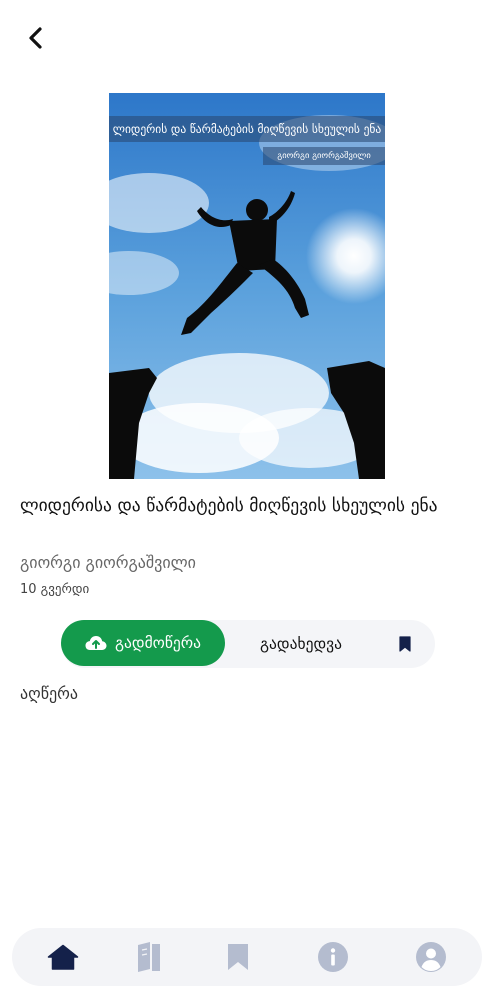 The height and width of the screenshot is (1000, 494). What do you see at coordinates (324, 156) in the screenshot?
I see `cover-author: გიორგი გიორგაშვილი` at bounding box center [324, 156].